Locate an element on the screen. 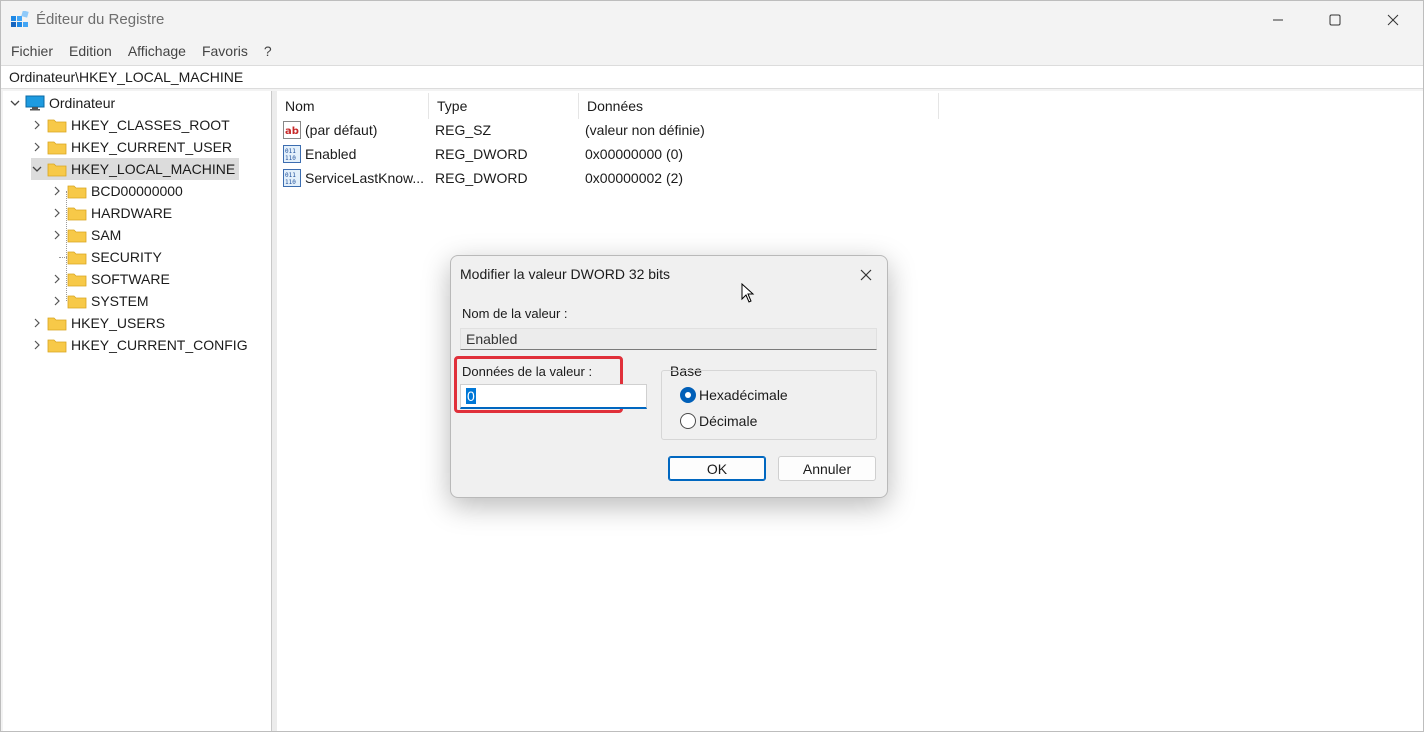  tree-node-security: SECURITY is located at coordinates (112, 257).